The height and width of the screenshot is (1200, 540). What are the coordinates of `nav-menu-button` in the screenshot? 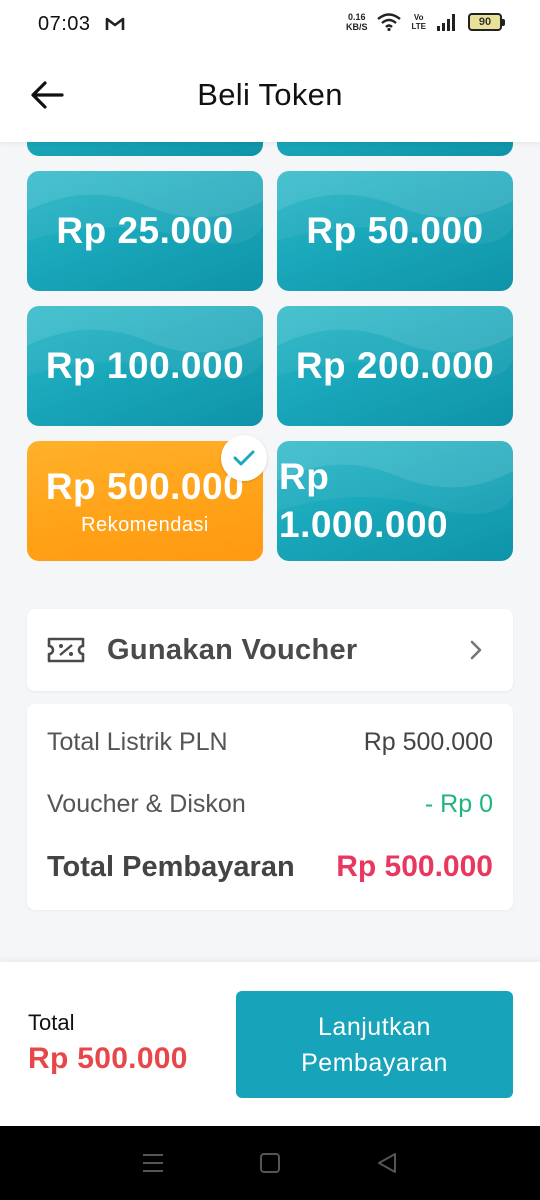 It's located at (153, 1163).